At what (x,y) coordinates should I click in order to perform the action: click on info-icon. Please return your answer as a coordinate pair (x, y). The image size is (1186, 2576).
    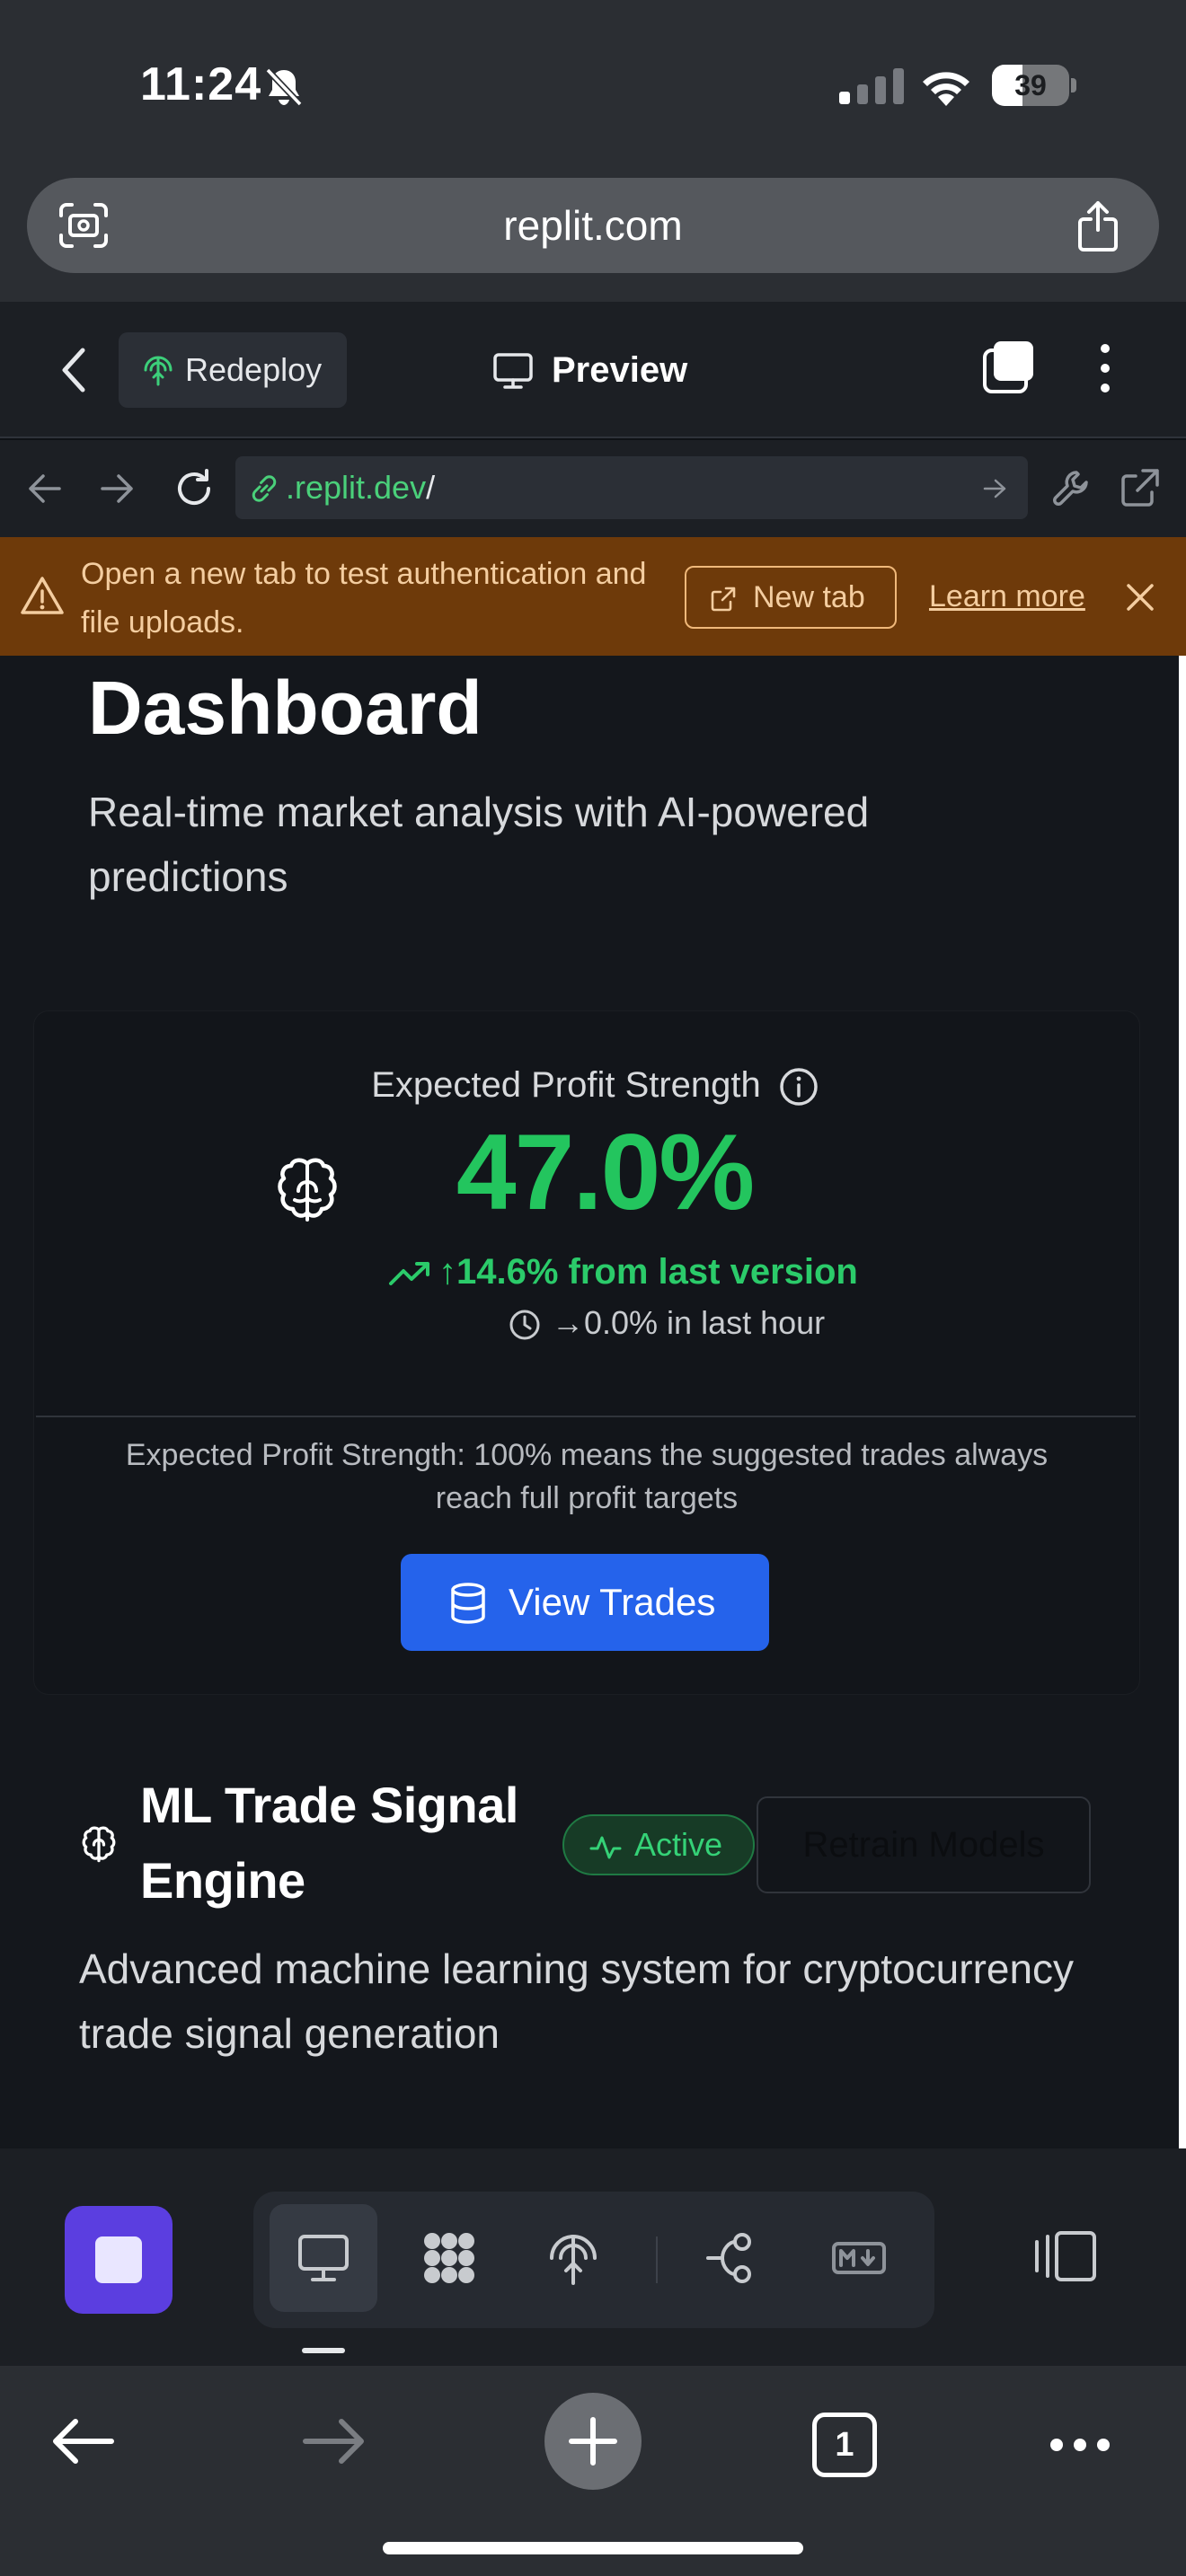
    Looking at the image, I should click on (799, 1087).